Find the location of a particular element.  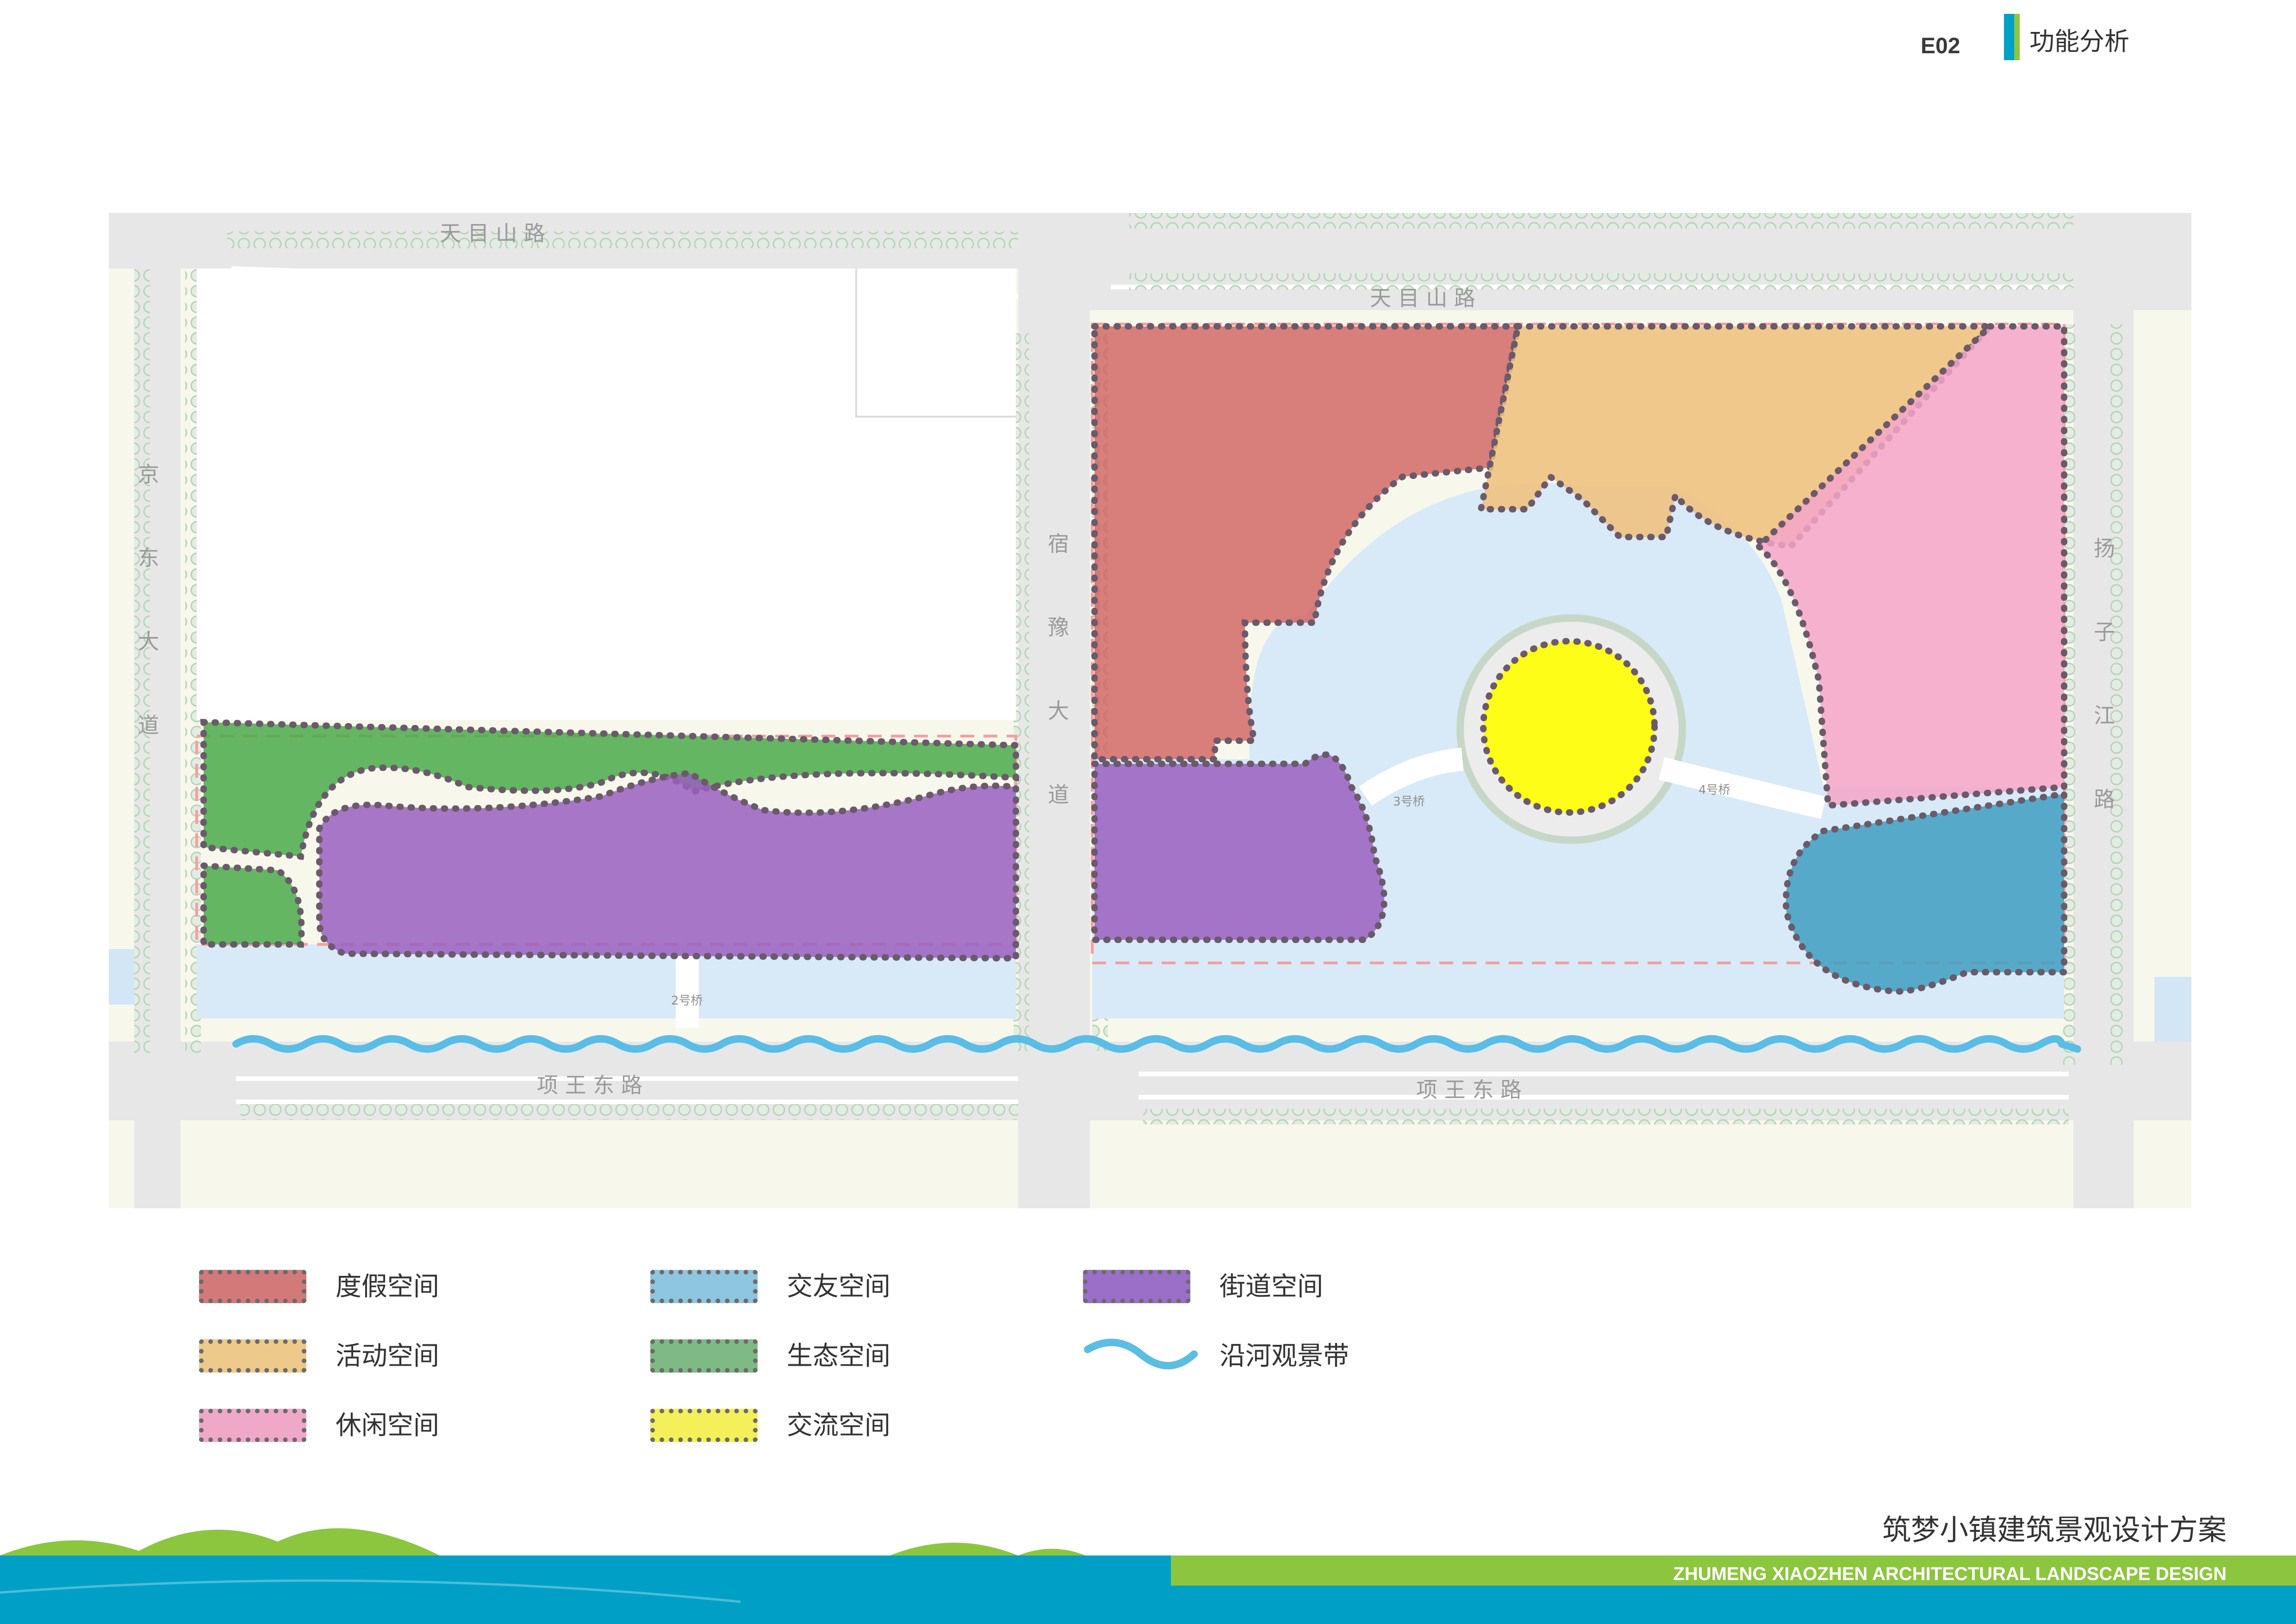

legend-swatch-social is located at coordinates (704, 1286).